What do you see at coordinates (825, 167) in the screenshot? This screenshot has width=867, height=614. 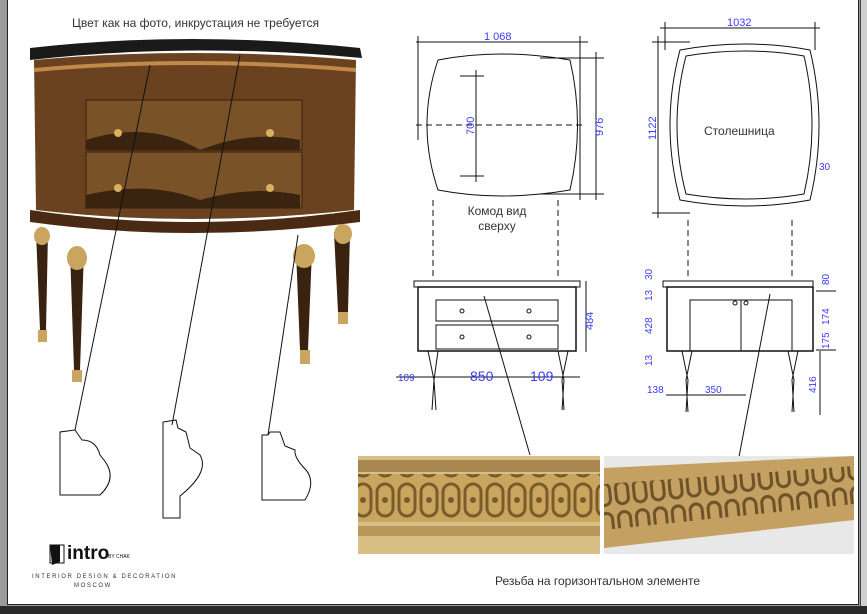 I see `dim-edge-right: 30` at bounding box center [825, 167].